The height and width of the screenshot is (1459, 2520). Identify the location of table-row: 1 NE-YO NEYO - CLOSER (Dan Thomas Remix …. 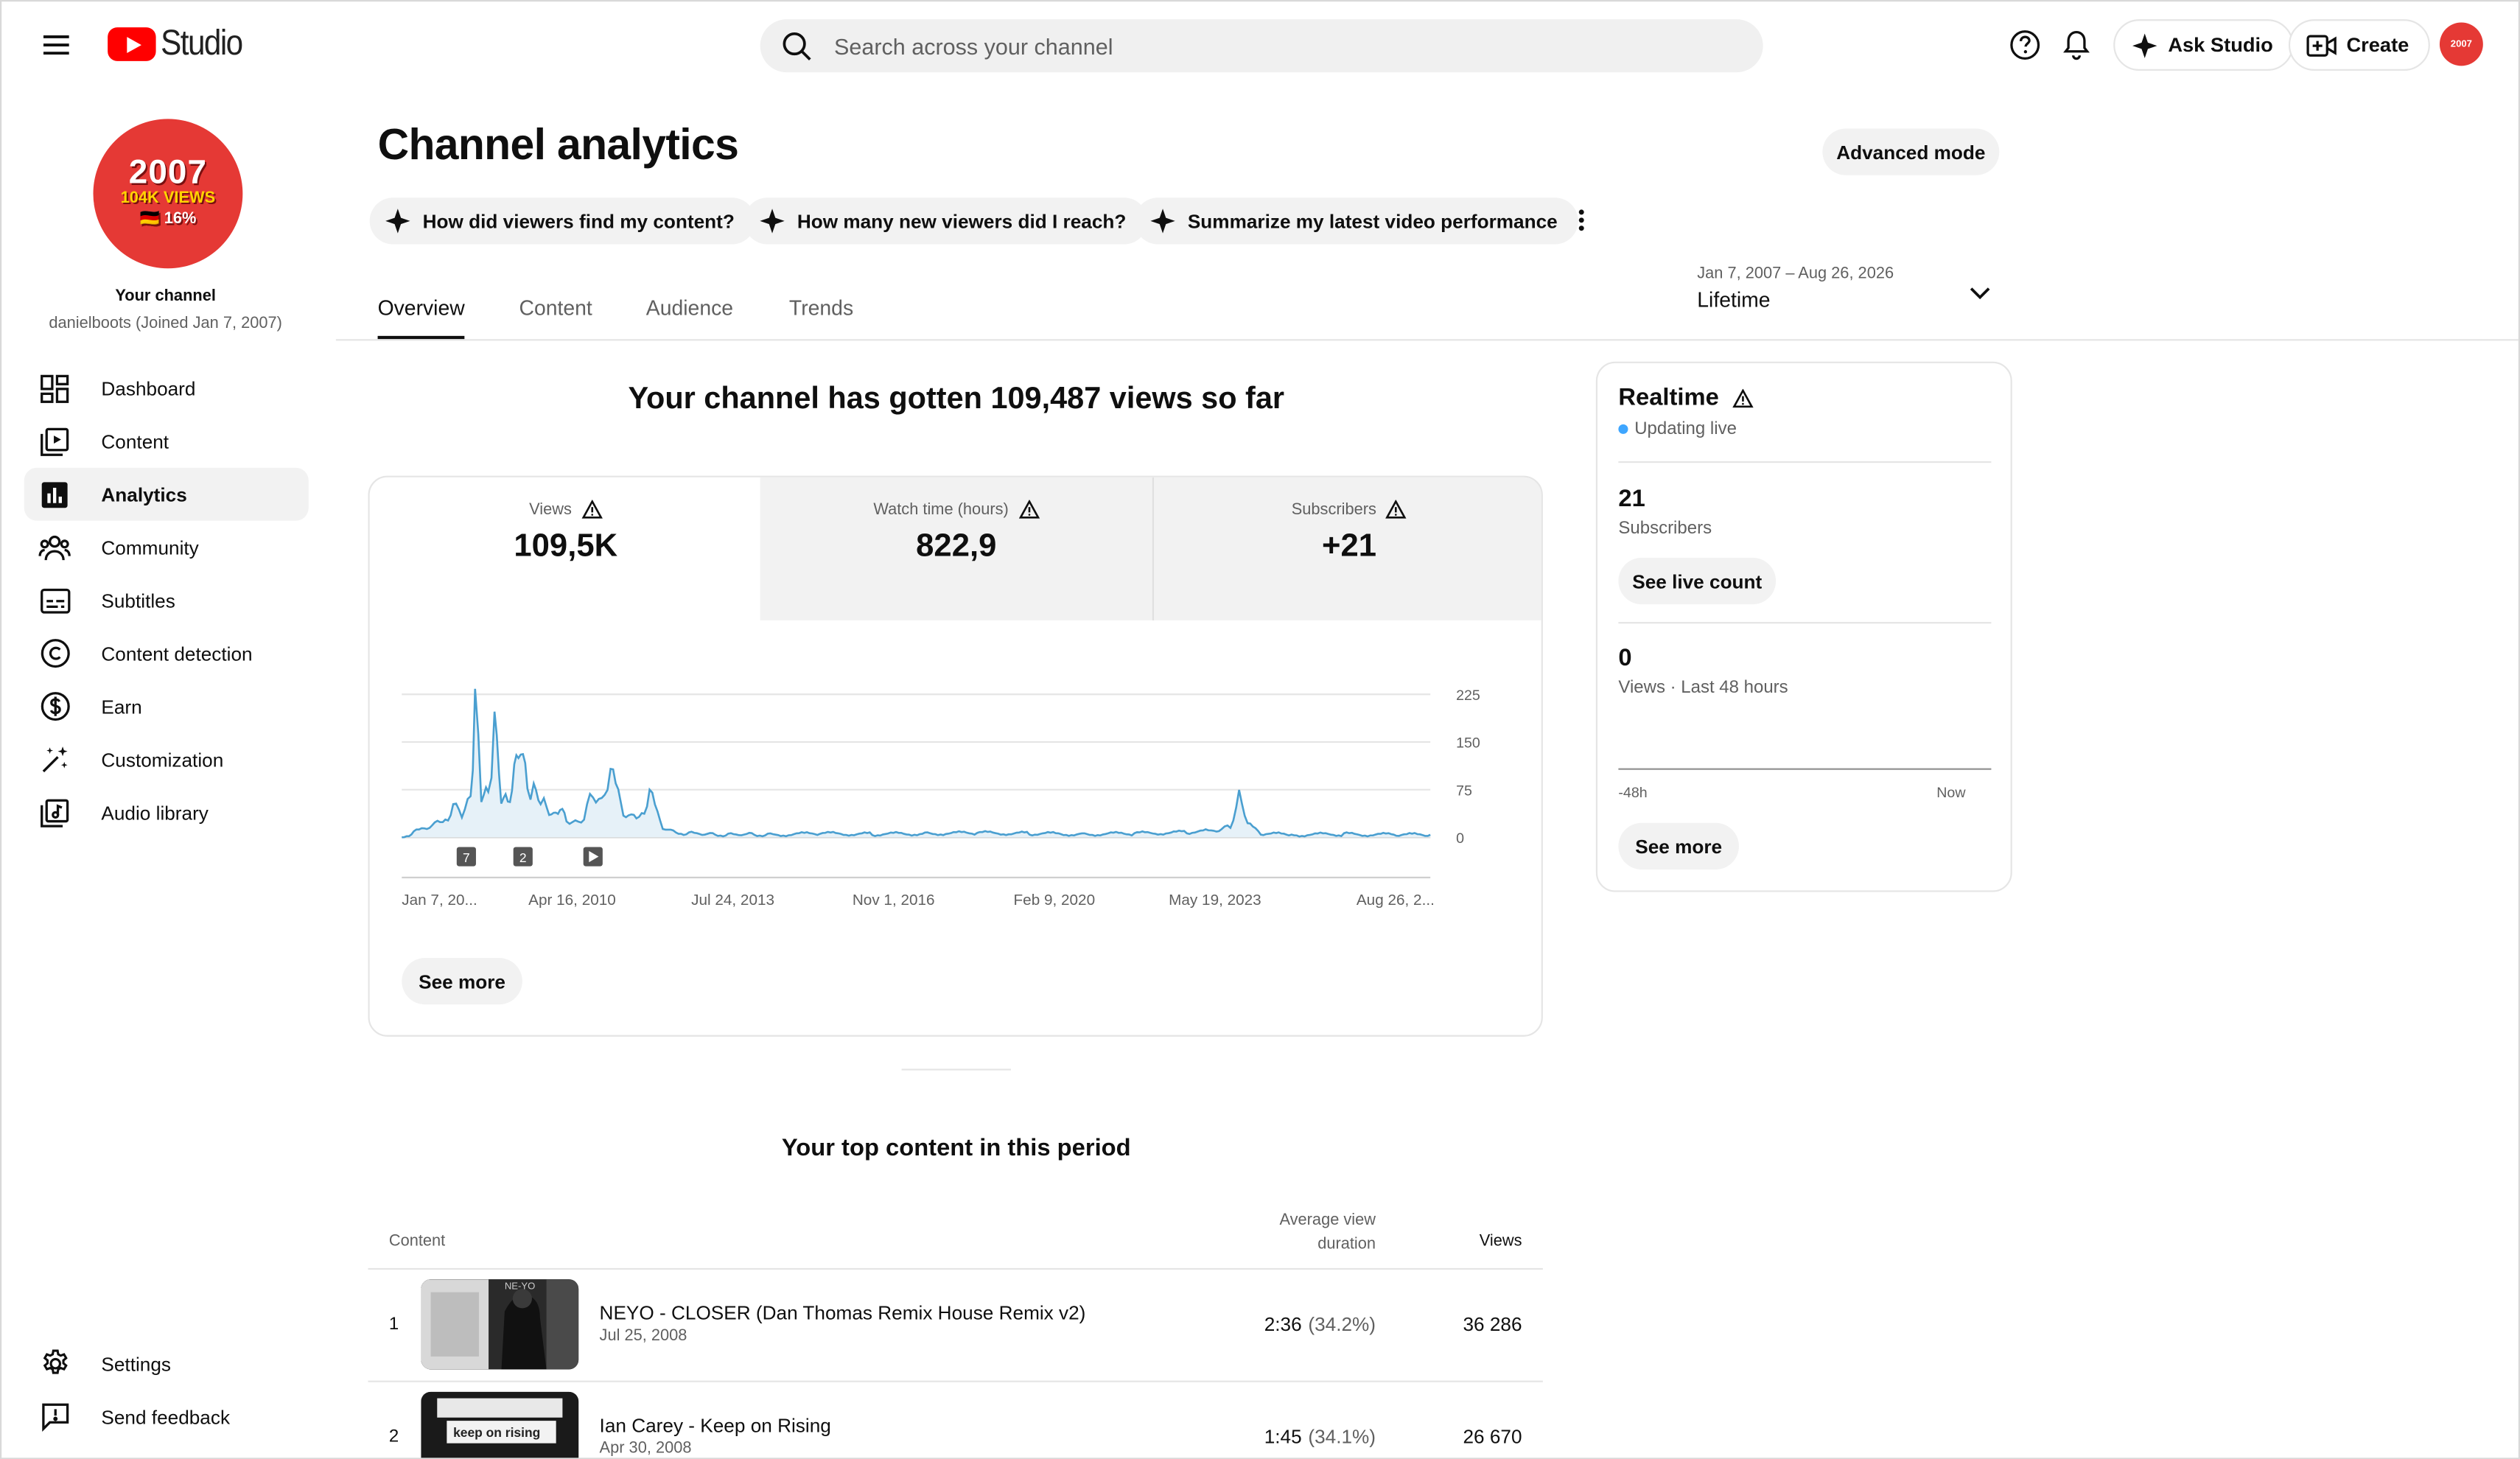
(955, 1324).